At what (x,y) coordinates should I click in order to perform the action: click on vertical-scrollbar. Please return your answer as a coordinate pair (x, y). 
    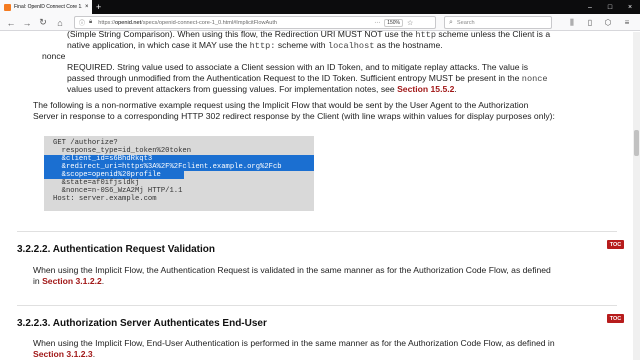
    Looking at the image, I should click on (636, 196).